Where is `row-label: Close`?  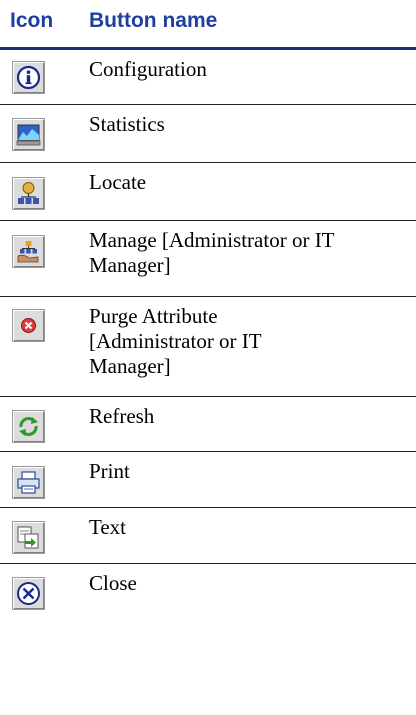
row-label: Close is located at coordinates (113, 583).